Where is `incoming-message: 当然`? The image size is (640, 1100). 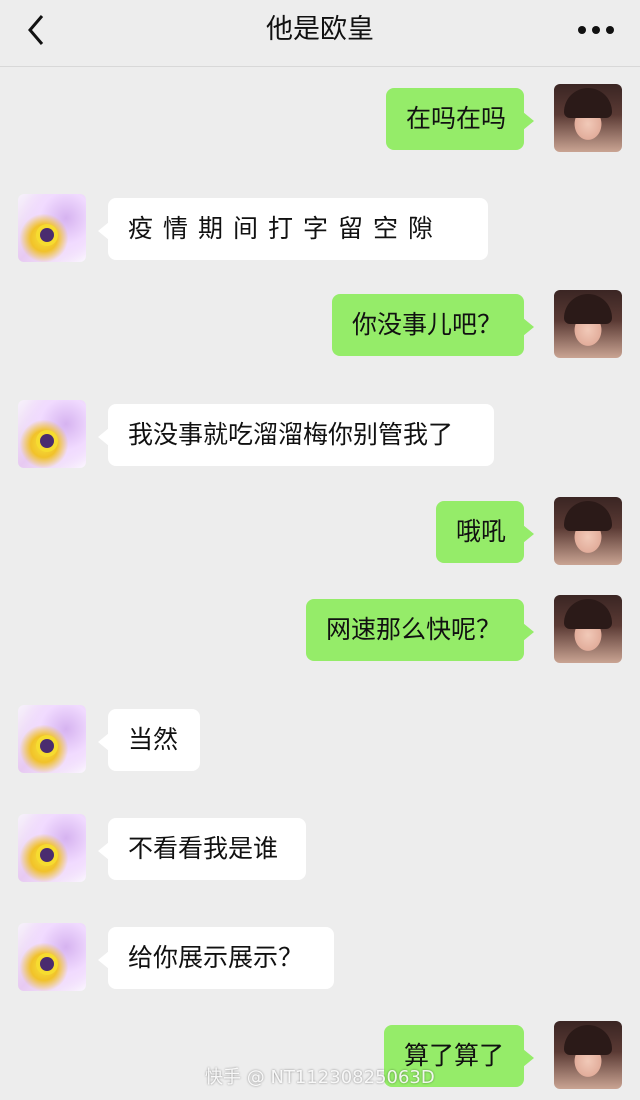 incoming-message: 当然 is located at coordinates (149, 740).